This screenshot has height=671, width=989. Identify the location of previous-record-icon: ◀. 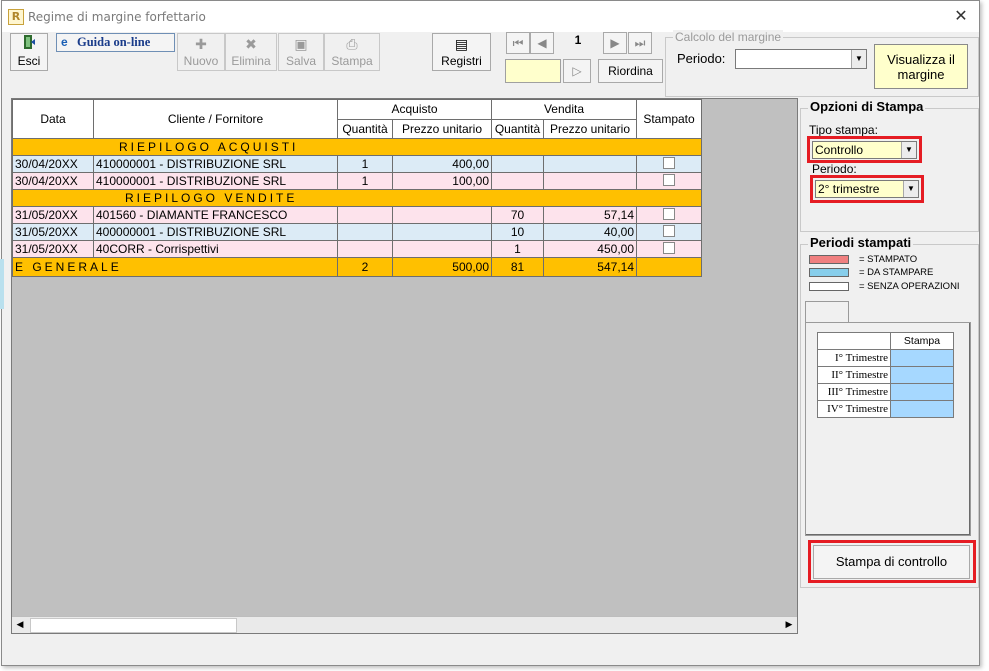
(542, 43).